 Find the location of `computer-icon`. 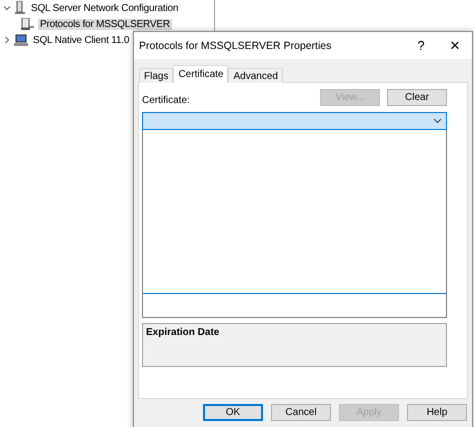

computer-icon is located at coordinates (21, 40).